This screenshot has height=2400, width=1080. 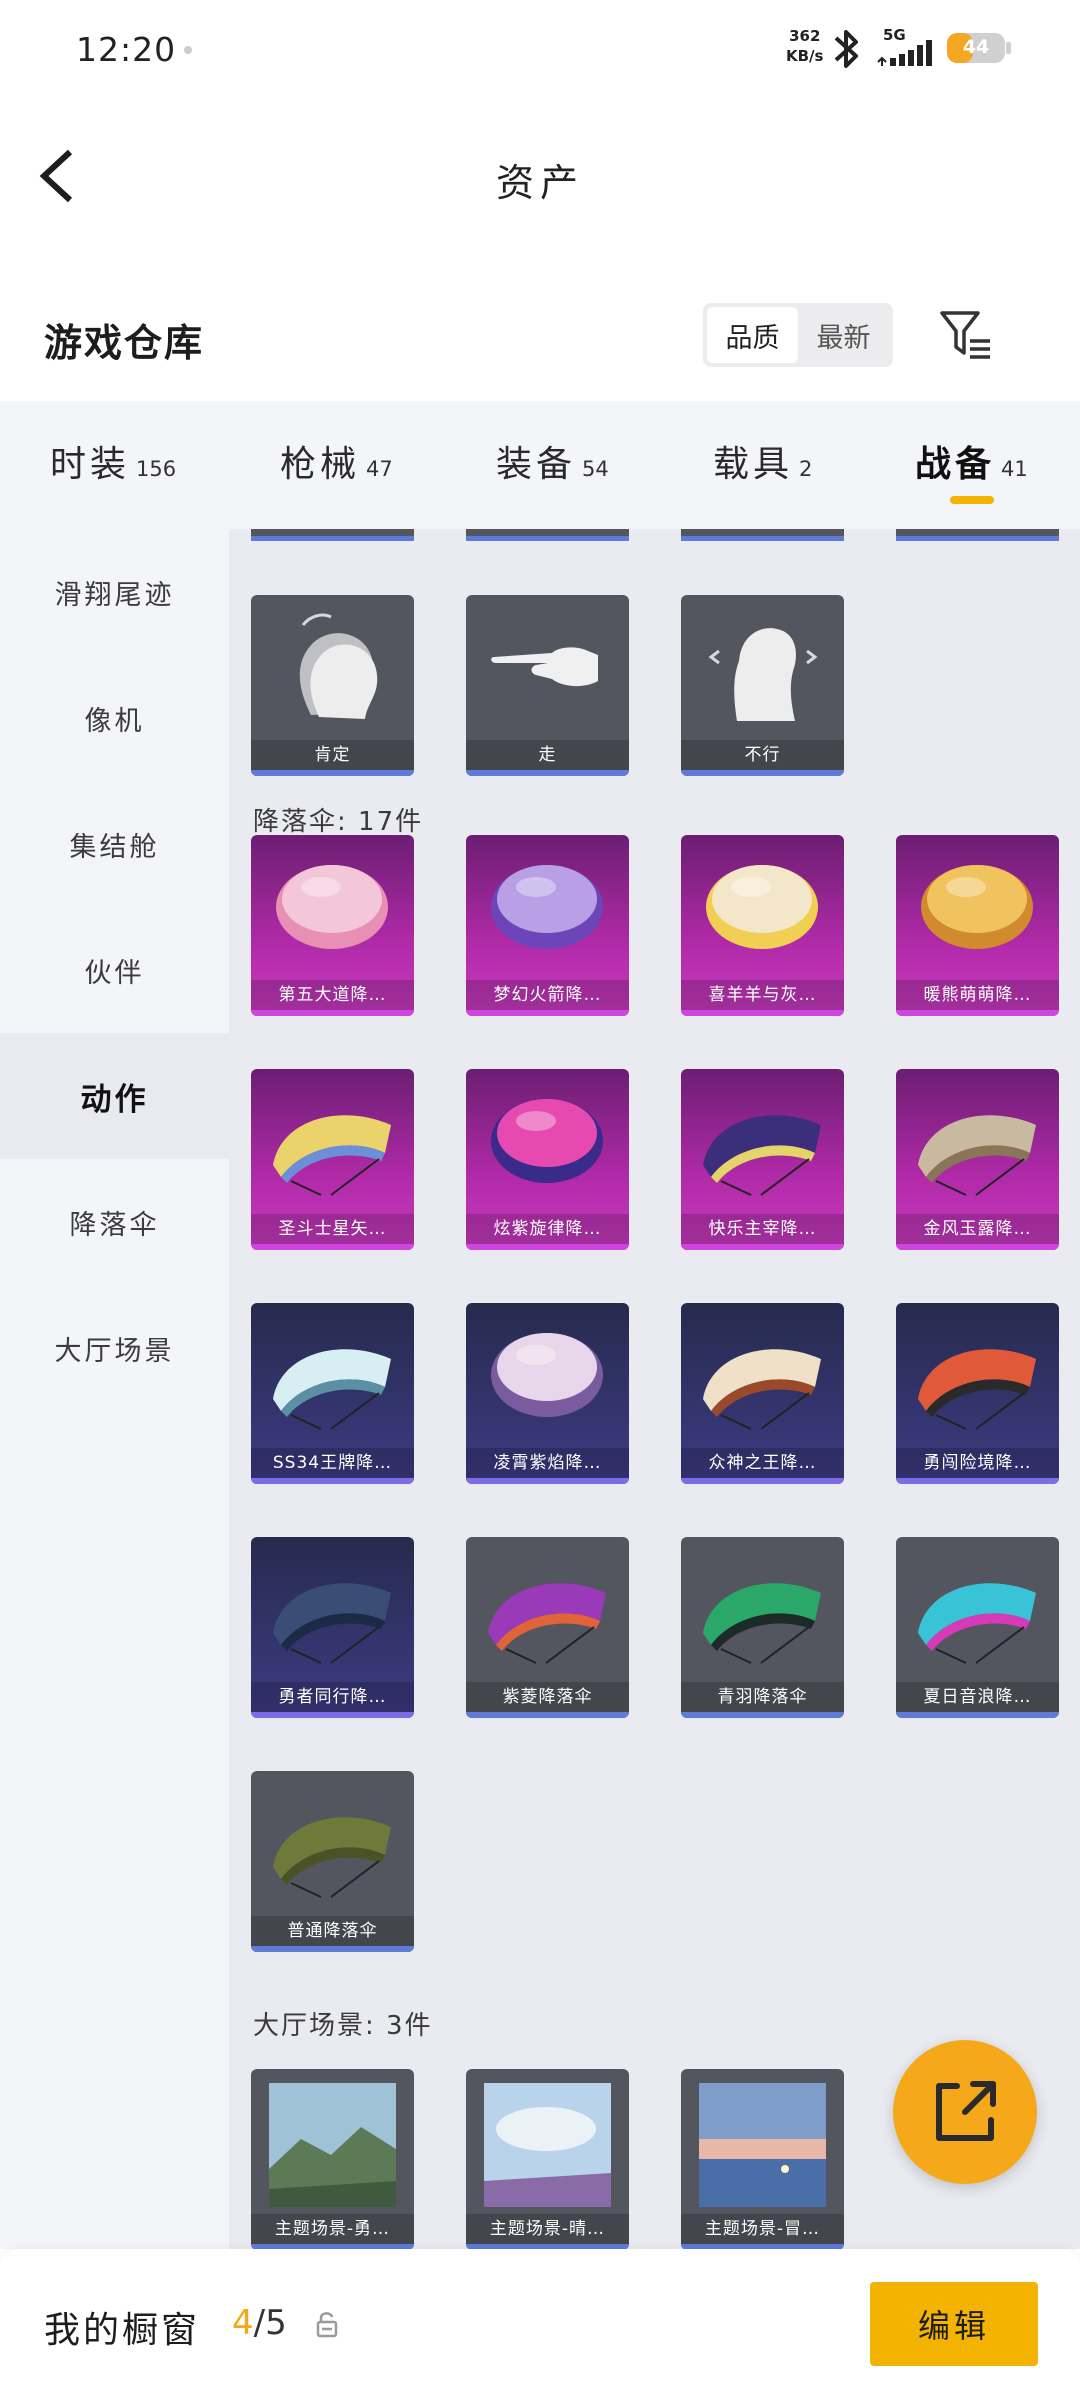 What do you see at coordinates (843, 335) in the screenshot?
I see `sort-newest-option: 最新` at bounding box center [843, 335].